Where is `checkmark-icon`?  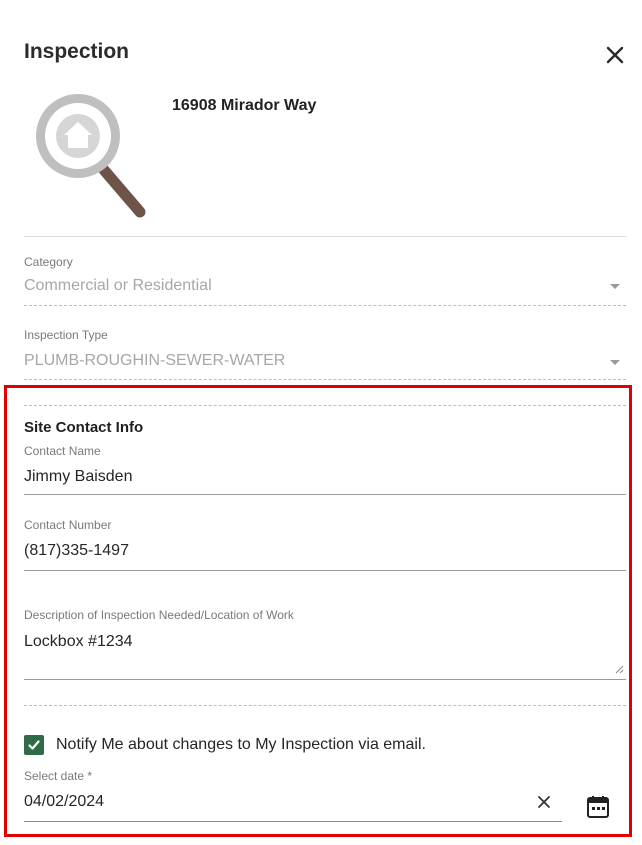 checkmark-icon is located at coordinates (34, 745).